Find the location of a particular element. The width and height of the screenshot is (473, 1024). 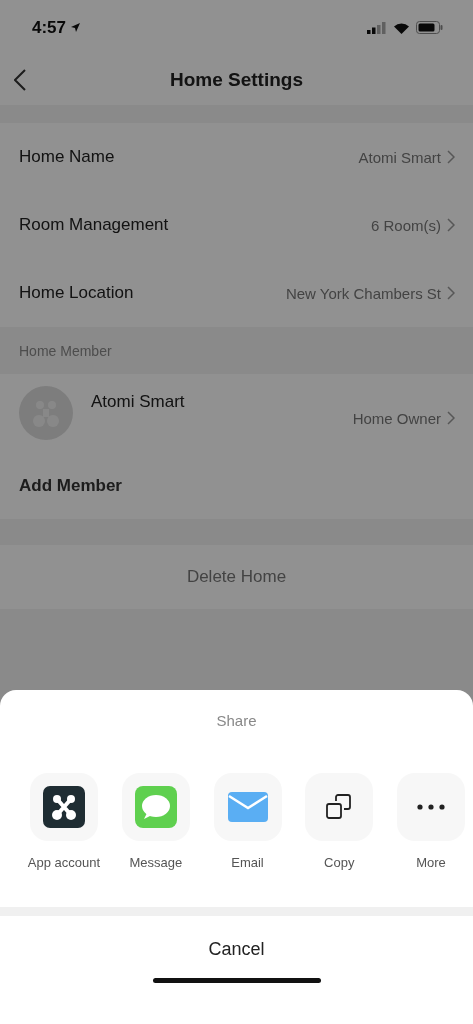

signal-icon is located at coordinates (377, 27).